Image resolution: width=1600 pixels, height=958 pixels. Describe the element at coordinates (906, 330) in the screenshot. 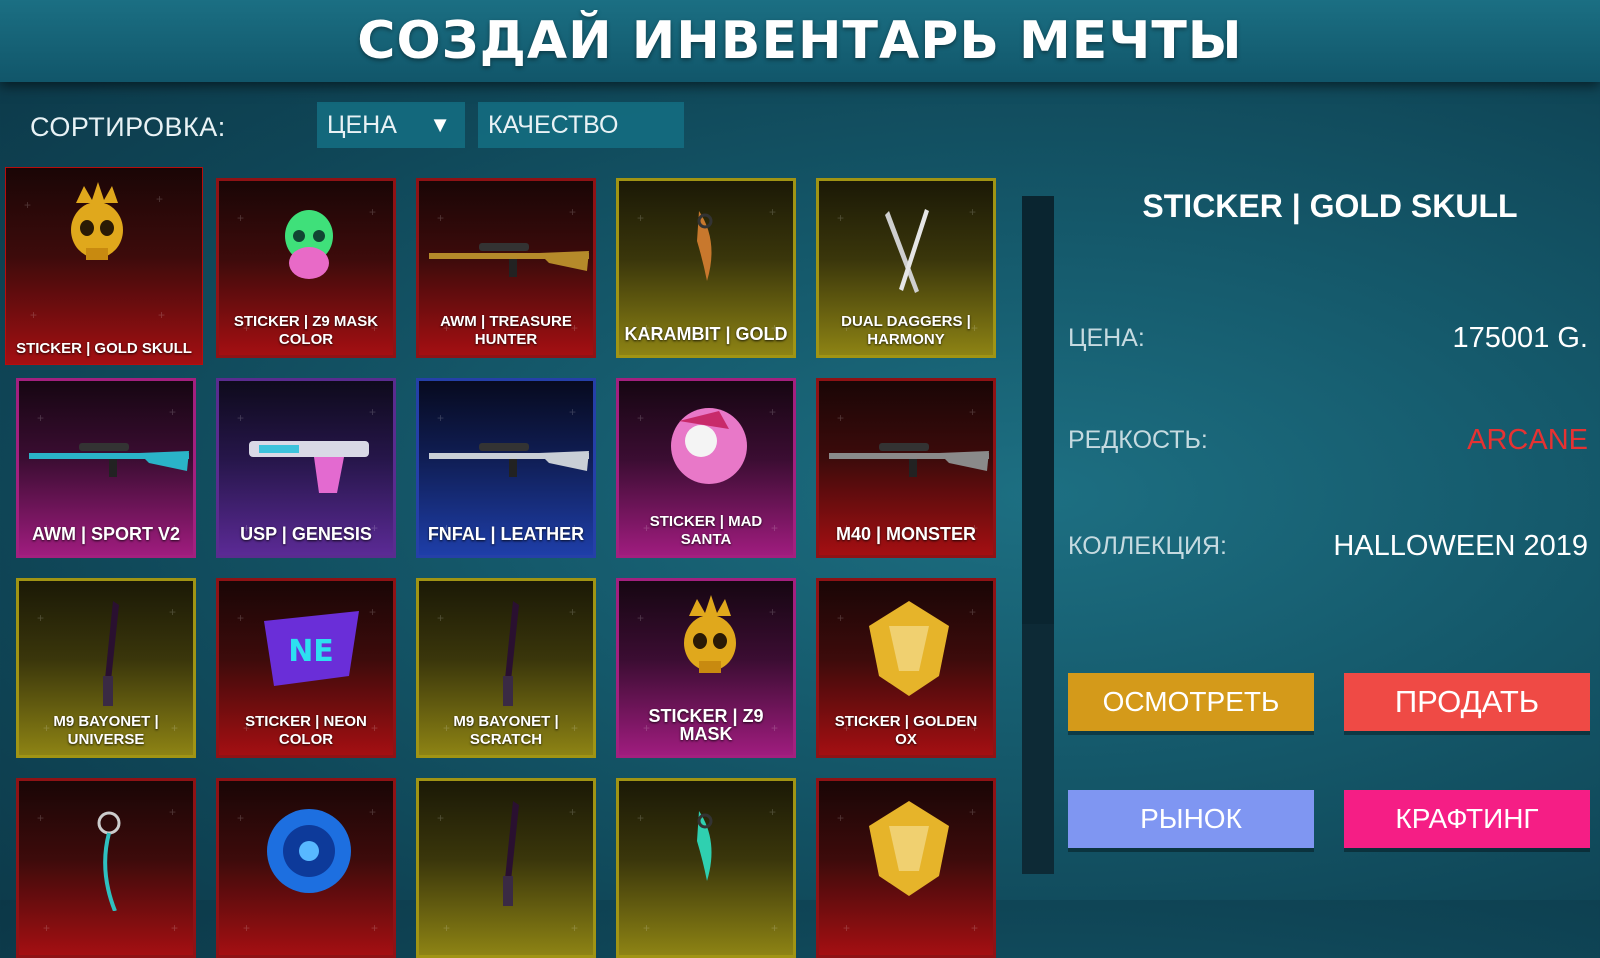

I see `inventory-card-label: DUAL DAGGERS | HARMONY` at that location.